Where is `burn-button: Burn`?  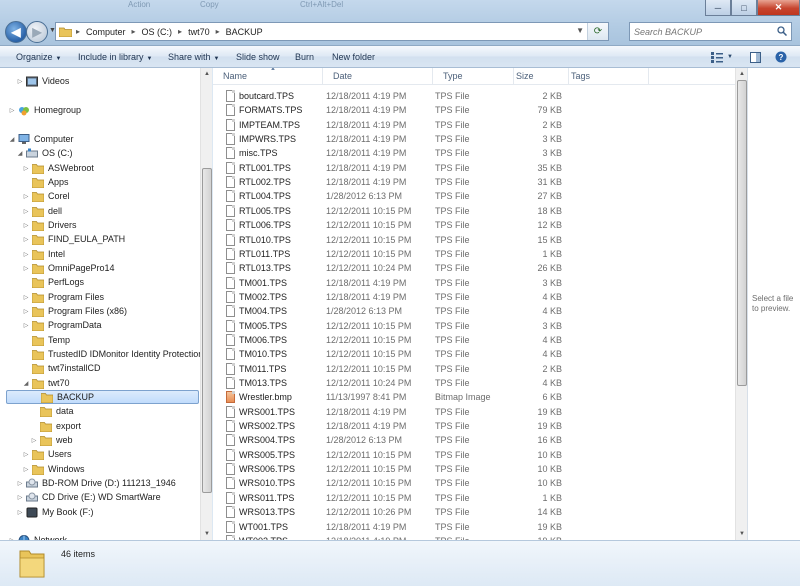 burn-button: Burn is located at coordinates (304, 57).